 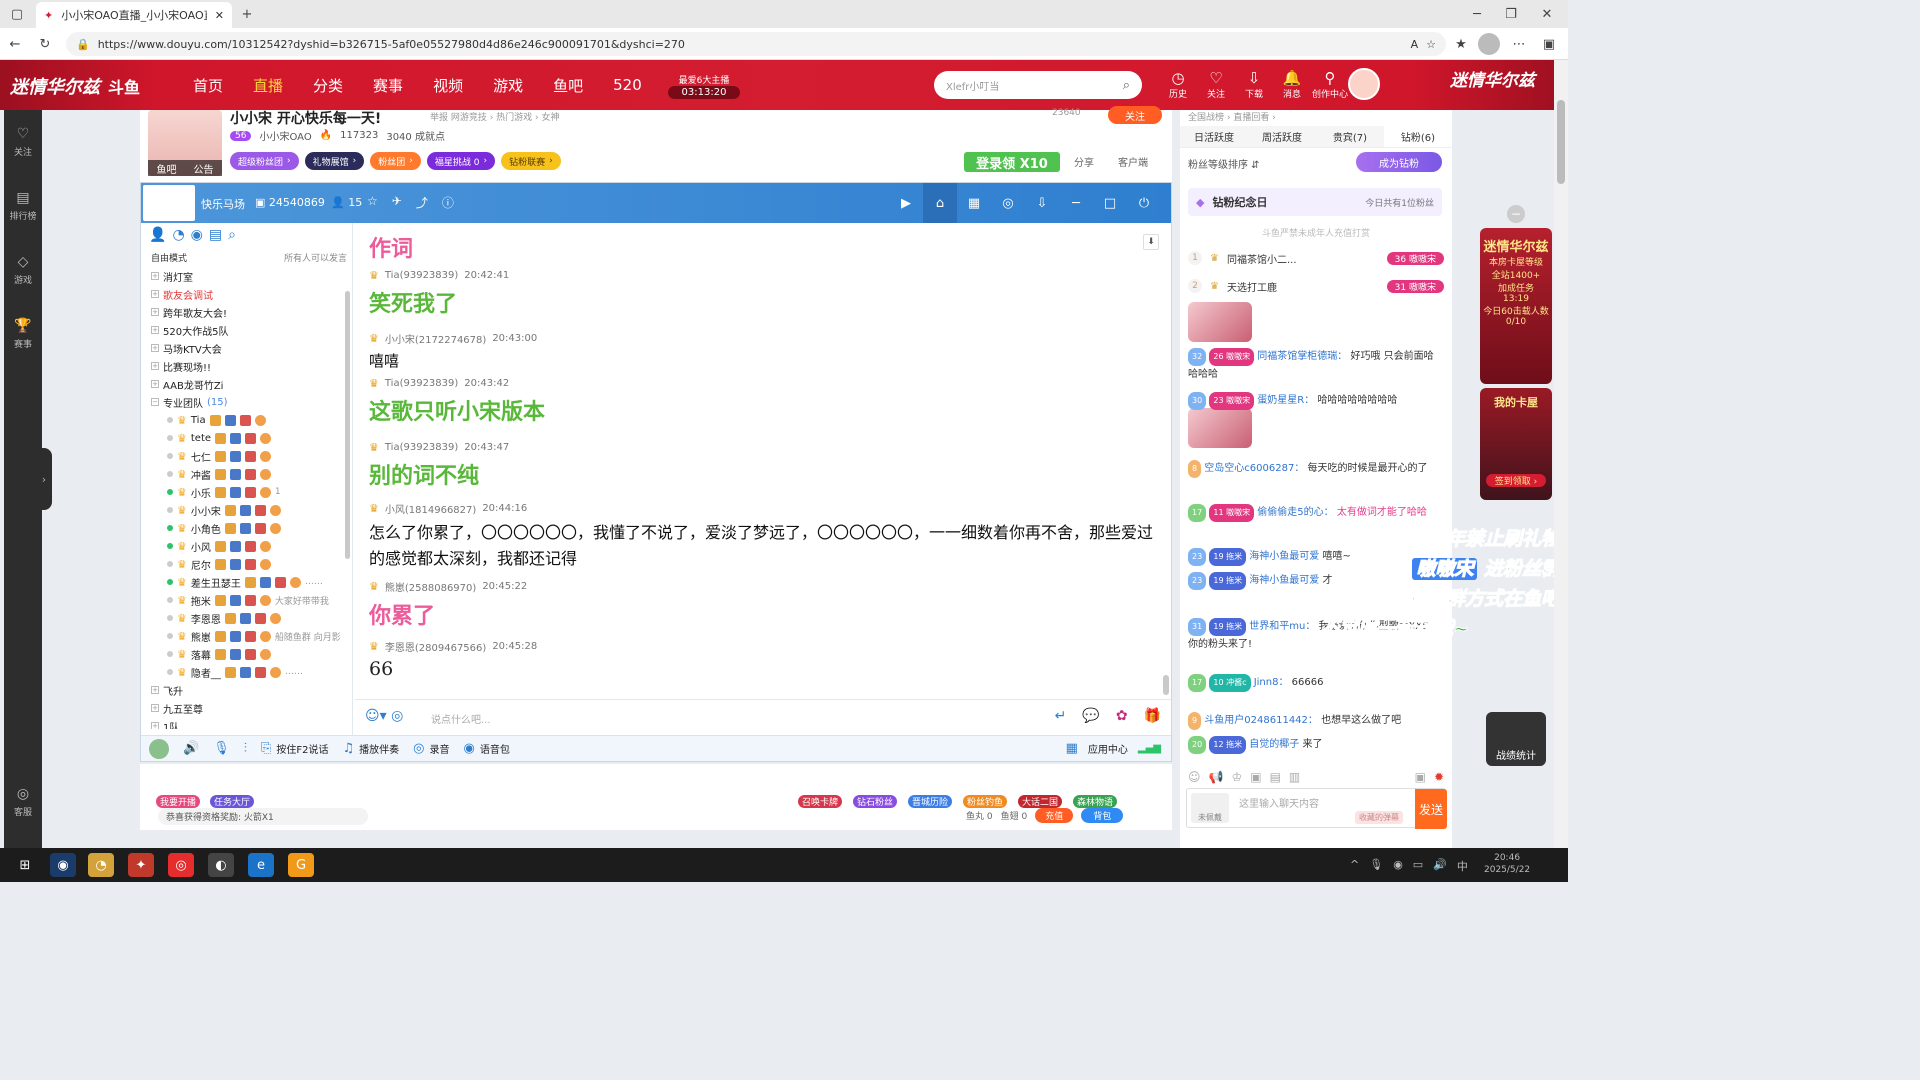 I want to click on nav-item: 视频, so click(x=448, y=85).